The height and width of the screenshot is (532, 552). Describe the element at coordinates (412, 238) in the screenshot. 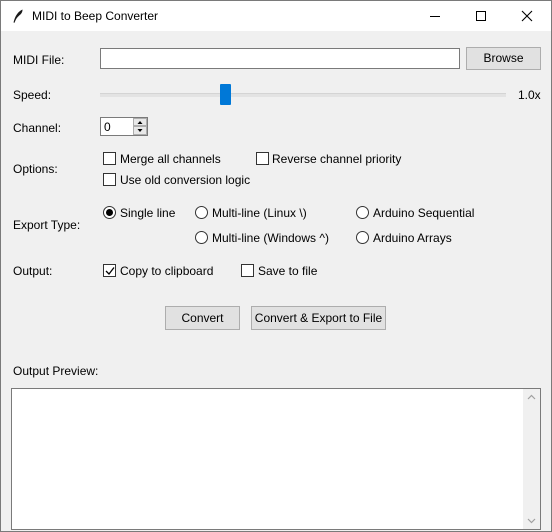

I see `export-arduino-arrays-label: Arduino Arrays` at that location.